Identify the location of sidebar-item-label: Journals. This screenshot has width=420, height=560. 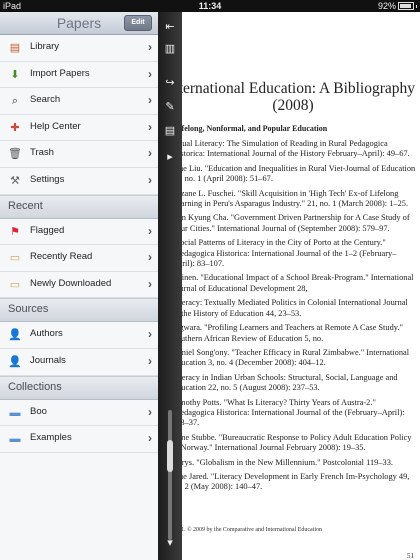
(48, 360).